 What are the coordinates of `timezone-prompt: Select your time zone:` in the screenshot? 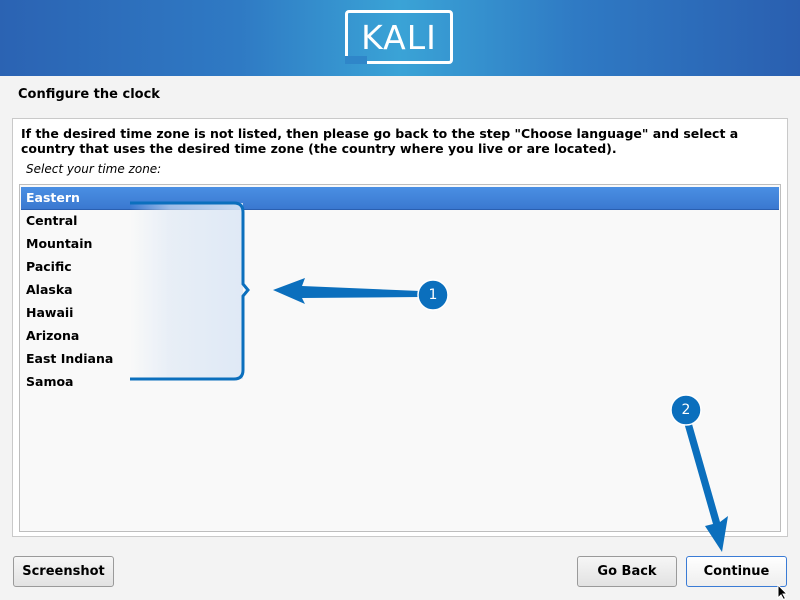 It's located at (94, 169).